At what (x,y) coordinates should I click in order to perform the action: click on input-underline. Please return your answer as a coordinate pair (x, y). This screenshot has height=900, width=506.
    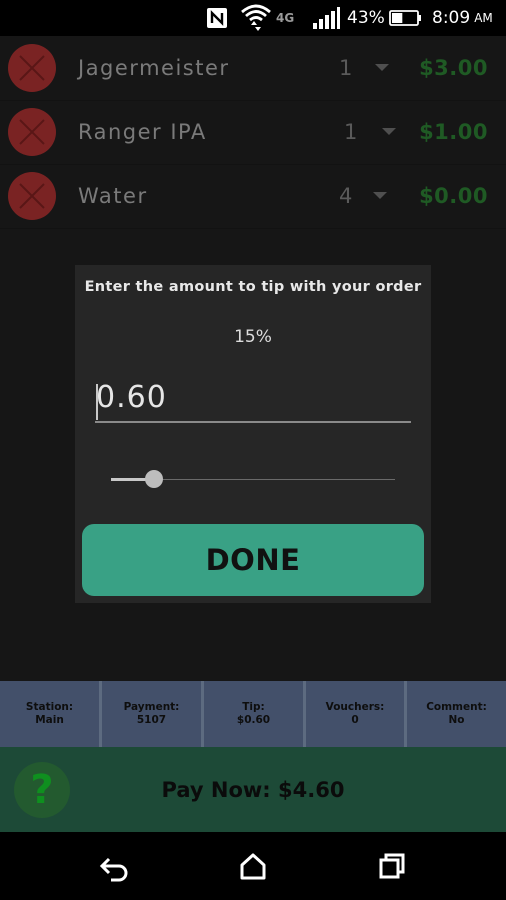
    Looking at the image, I should click on (253, 422).